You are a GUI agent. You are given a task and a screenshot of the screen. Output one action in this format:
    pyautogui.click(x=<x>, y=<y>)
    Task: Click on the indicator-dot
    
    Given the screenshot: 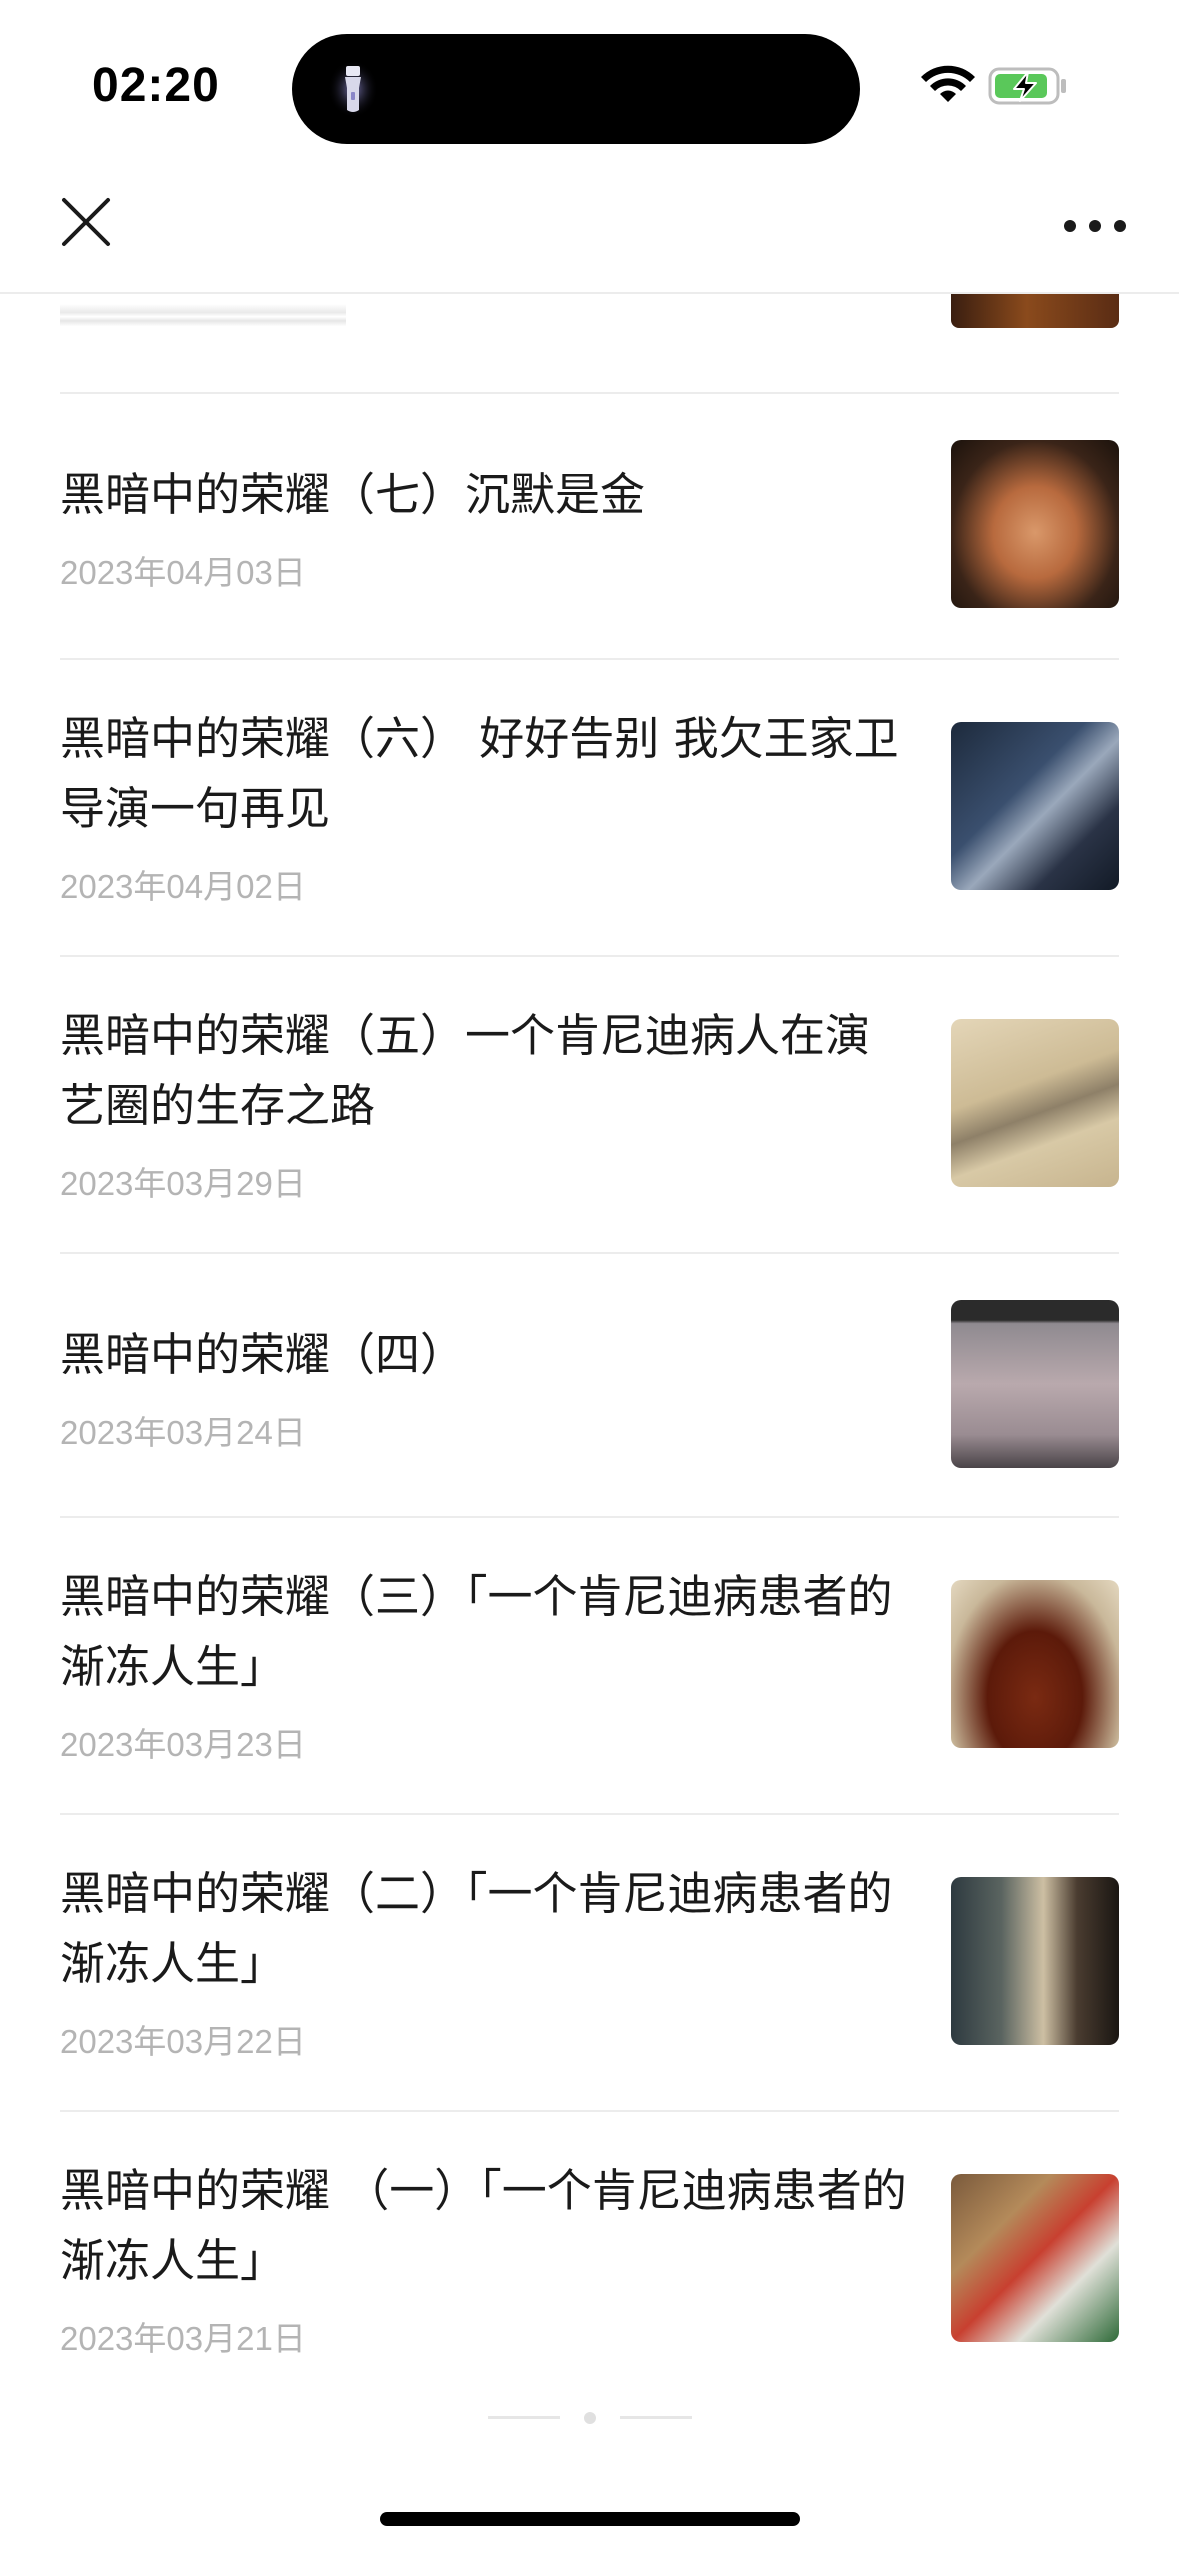 What is the action you would take?
    pyautogui.click(x=590, y=2418)
    